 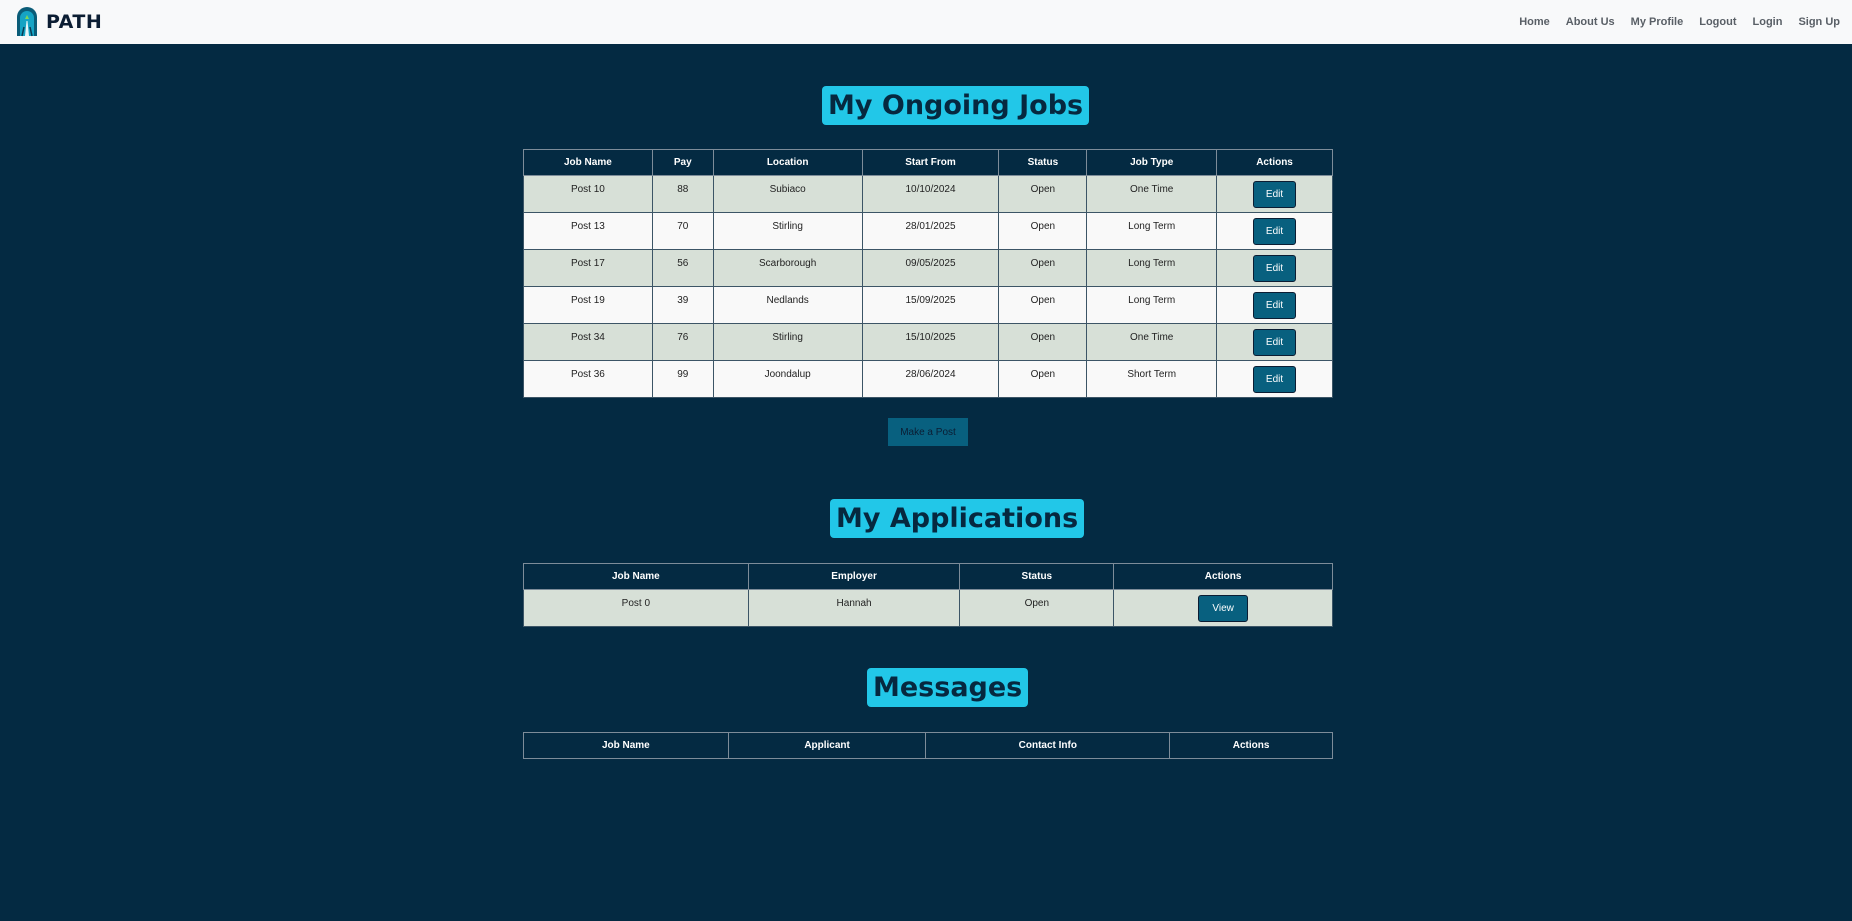 I want to click on pay-cell: 39, so click(x=682, y=305).